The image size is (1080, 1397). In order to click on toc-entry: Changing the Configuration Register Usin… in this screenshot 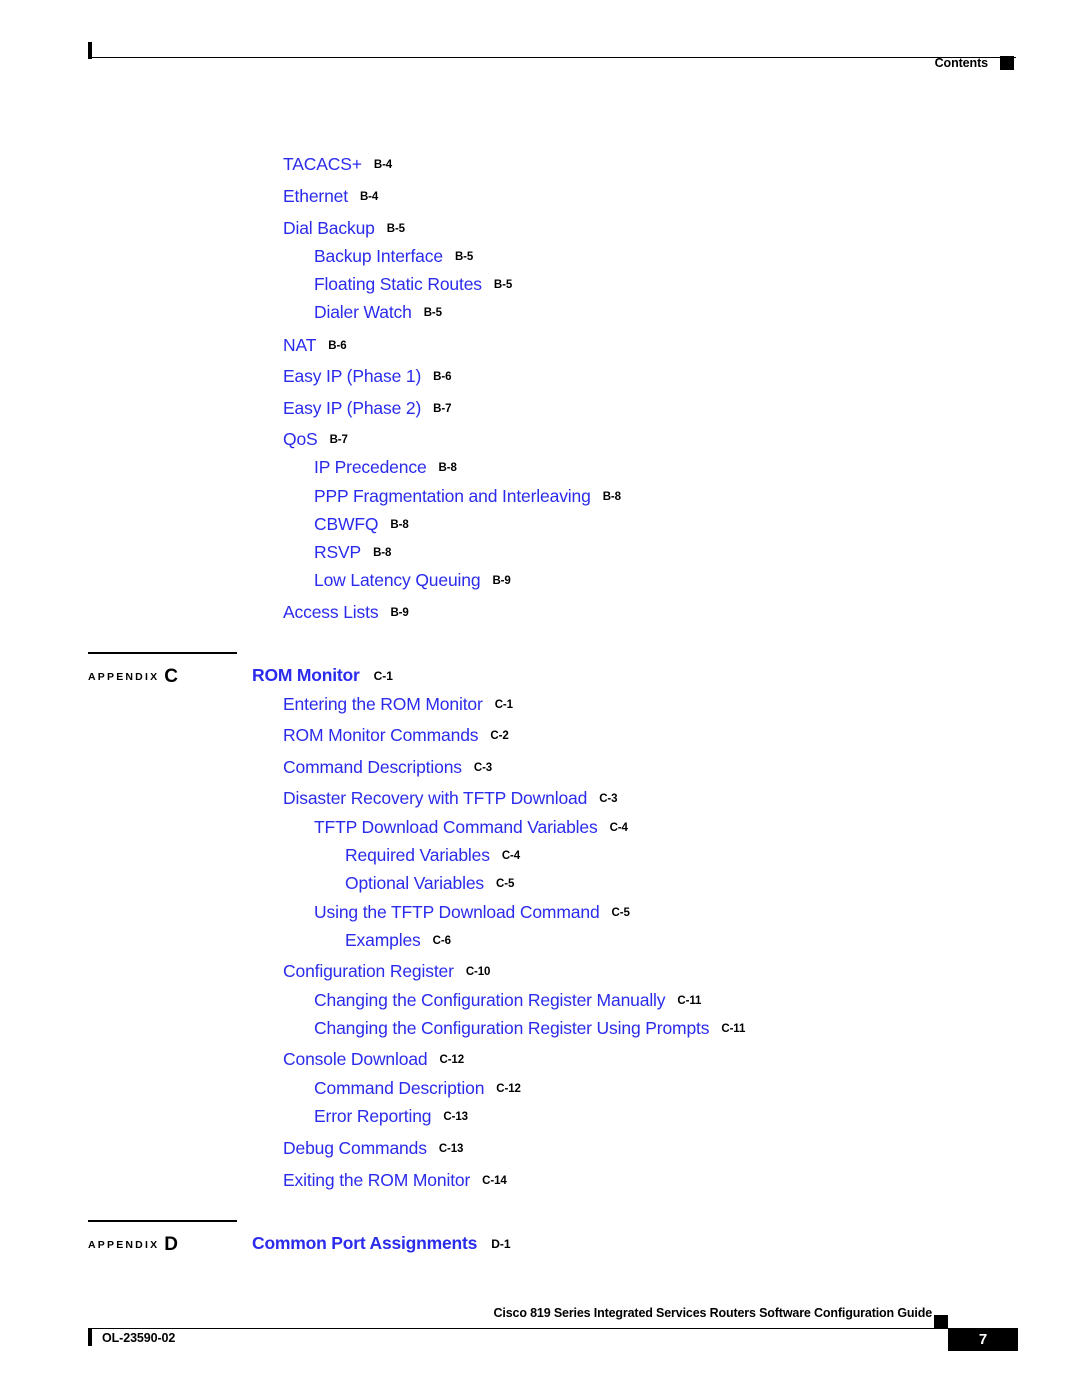, I will do `click(530, 1028)`.